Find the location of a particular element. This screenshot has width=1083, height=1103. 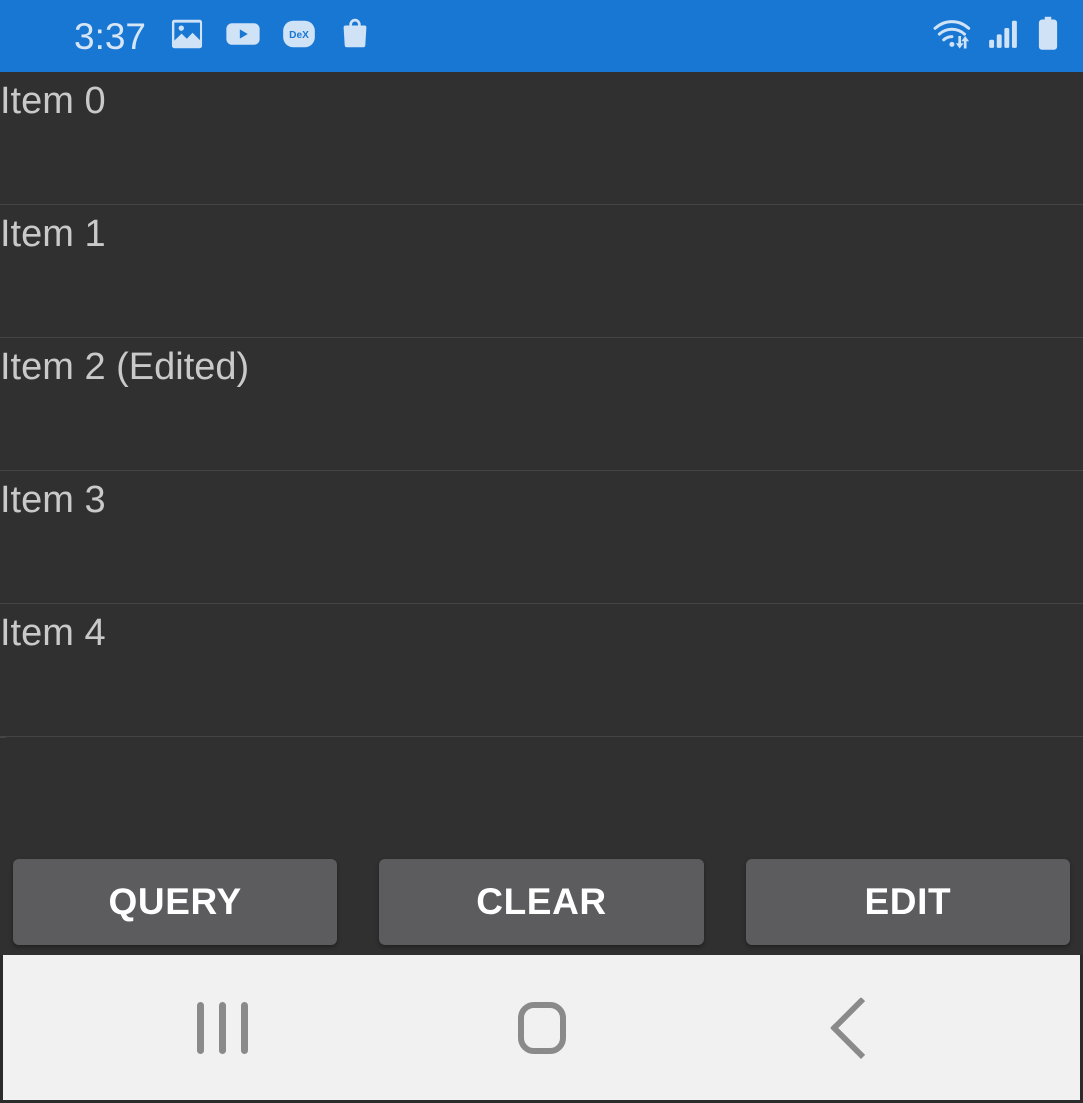

list-item-label: Item 2 (Edited) is located at coordinates (125, 367).